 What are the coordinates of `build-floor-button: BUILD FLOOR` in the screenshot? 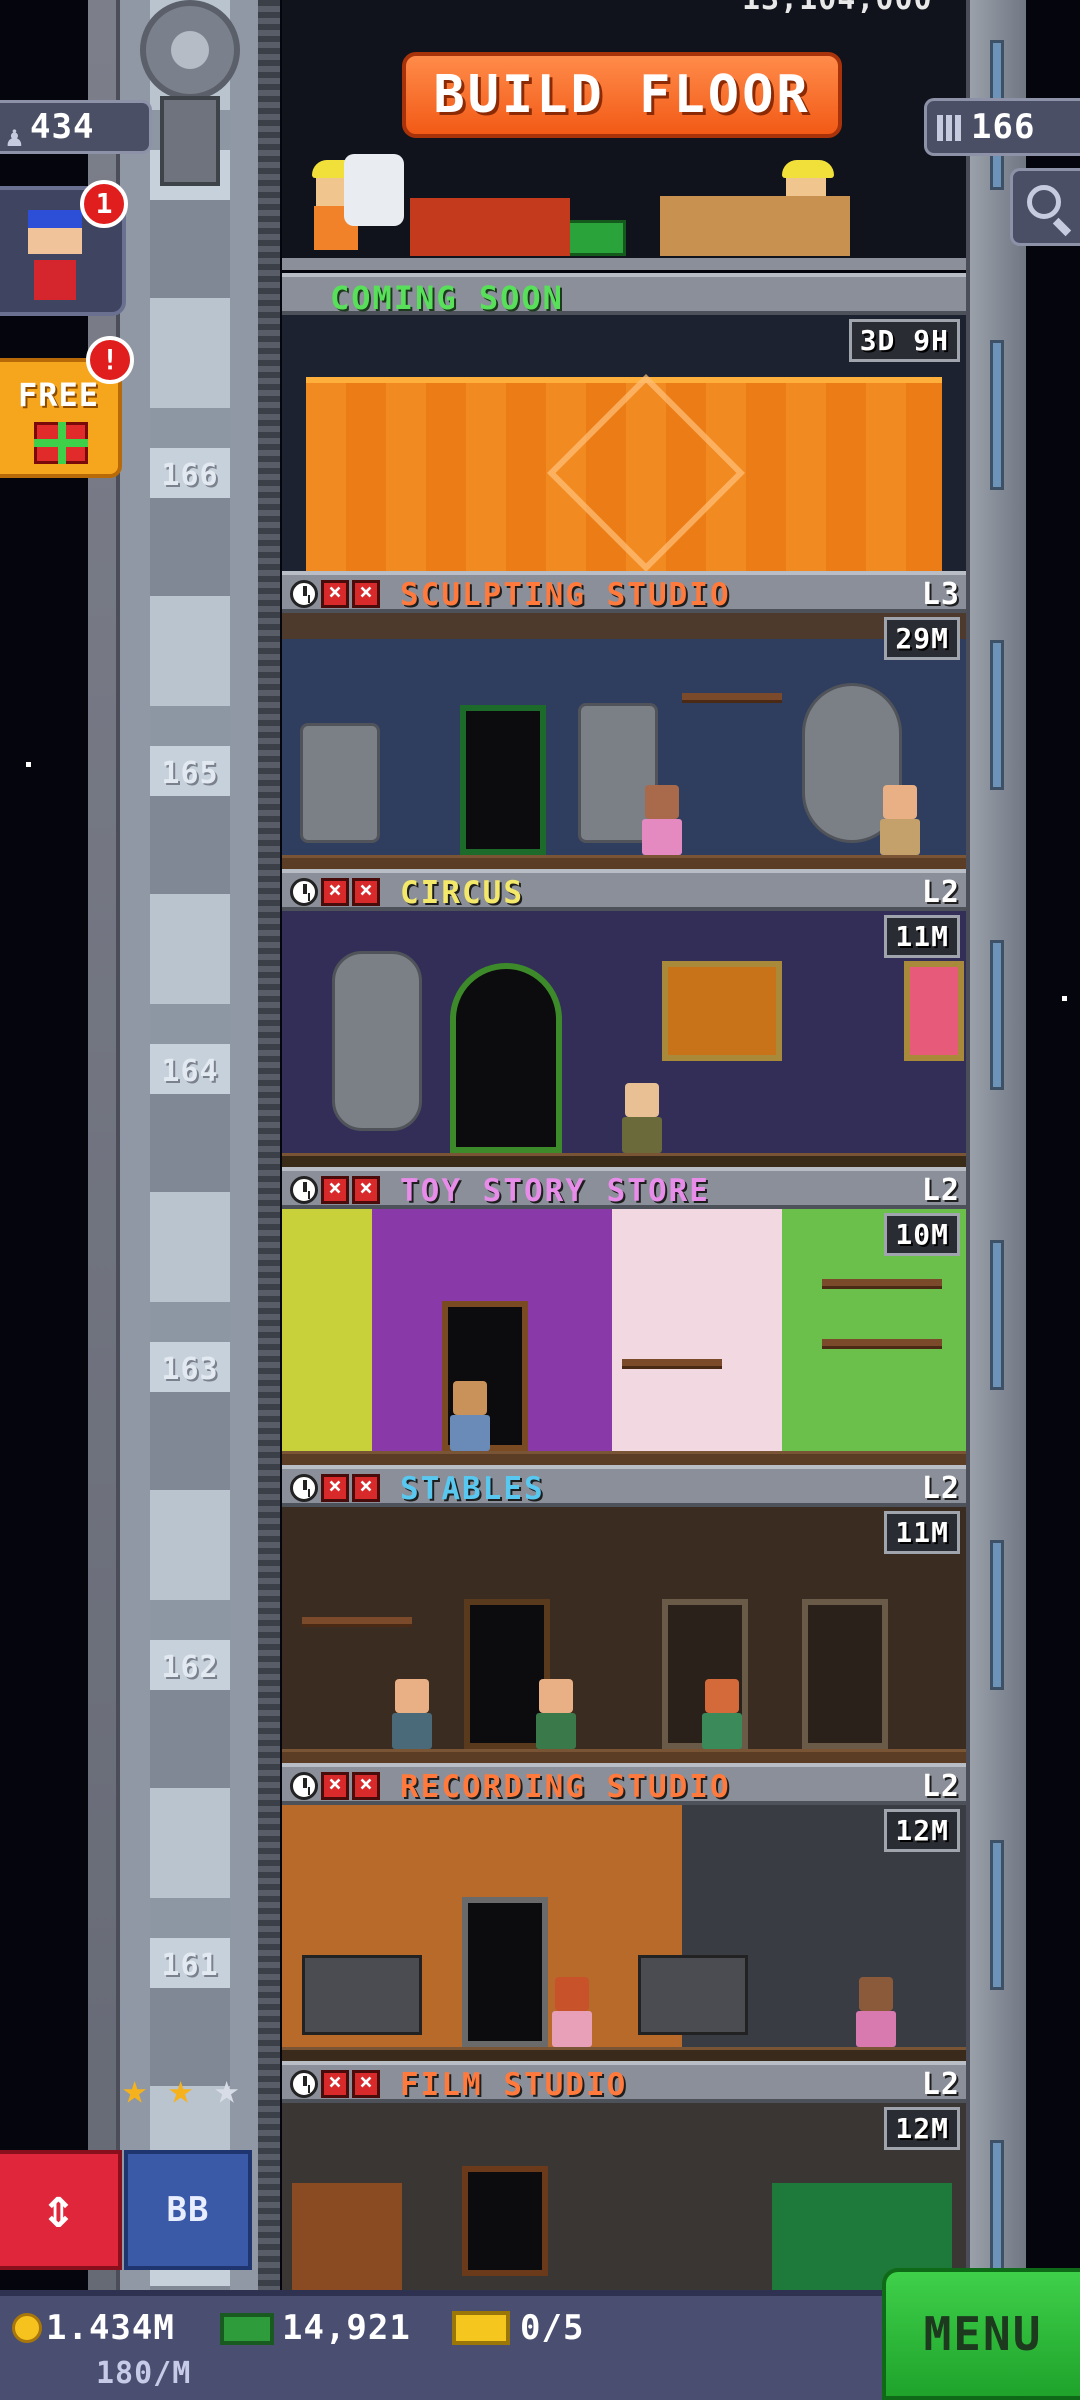 It's located at (622, 95).